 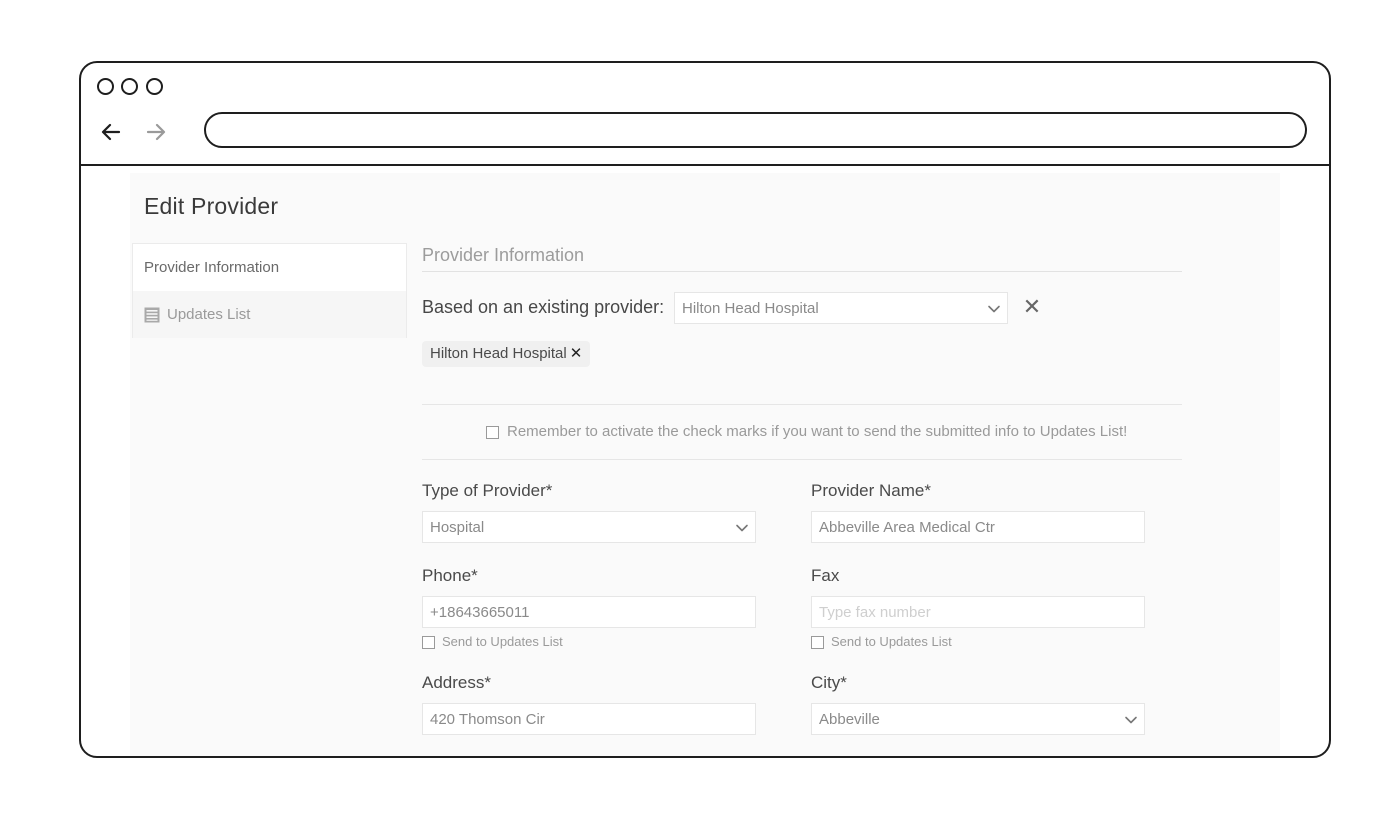 I want to click on existing-provider-select: Hilton Head Hospital, so click(x=841, y=308).